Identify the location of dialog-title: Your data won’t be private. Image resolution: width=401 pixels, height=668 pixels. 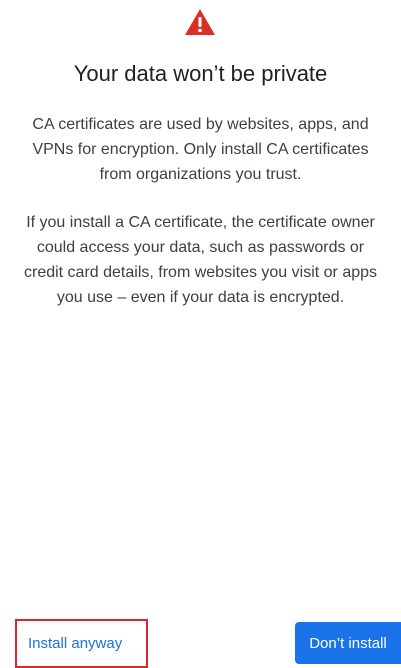
(200, 73).